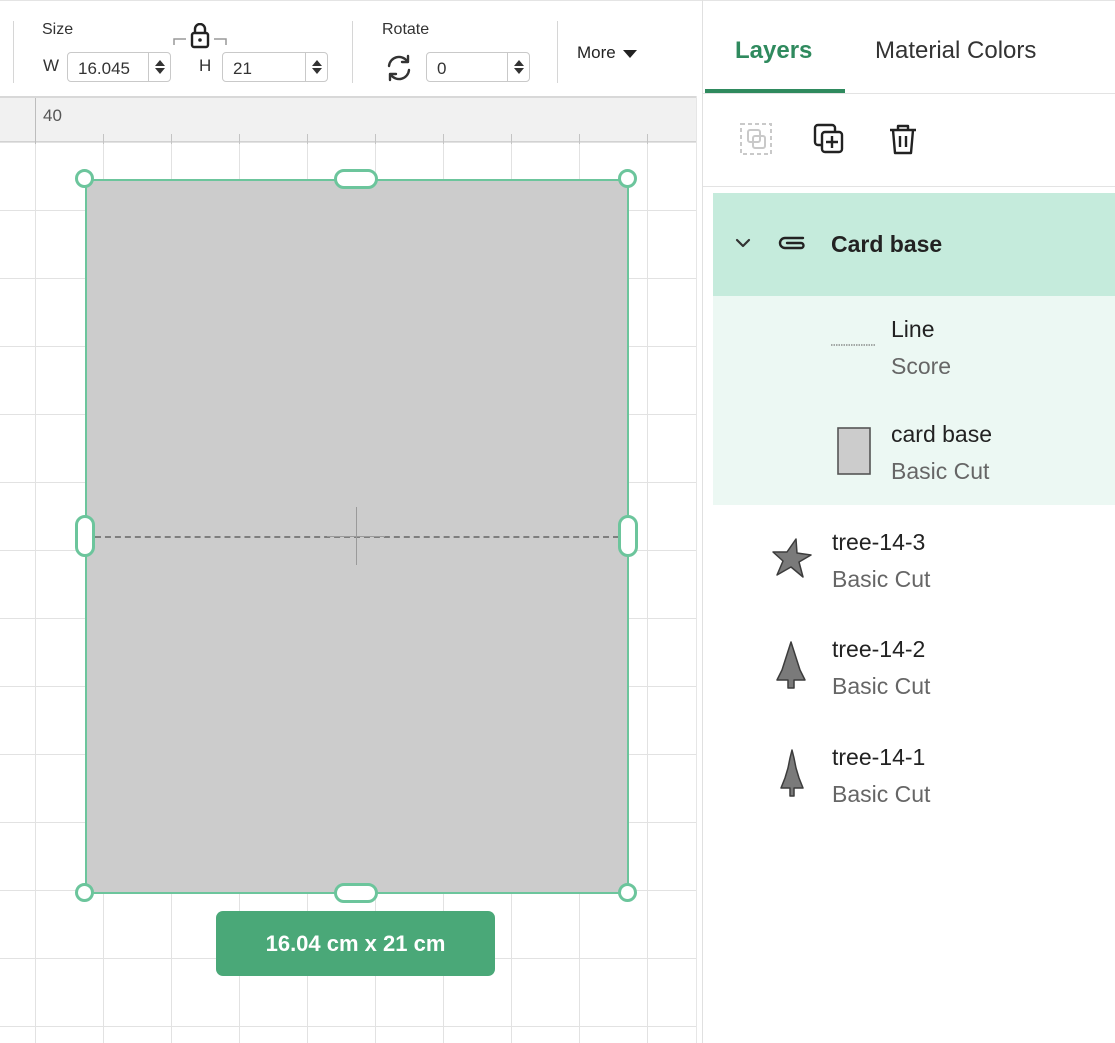 The width and height of the screenshot is (1115, 1043). Describe the element at coordinates (879, 757) in the screenshot. I see `layer-name: tree-14-1` at that location.